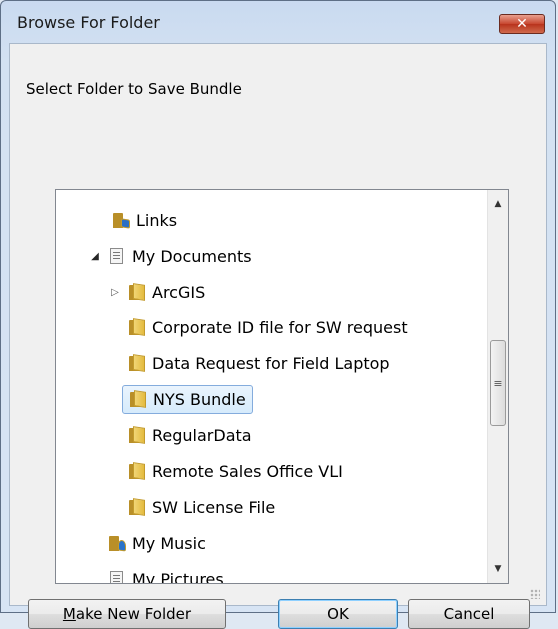 The image size is (558, 629). Describe the element at coordinates (169, 543) in the screenshot. I see `tree-item-label: My Music` at that location.